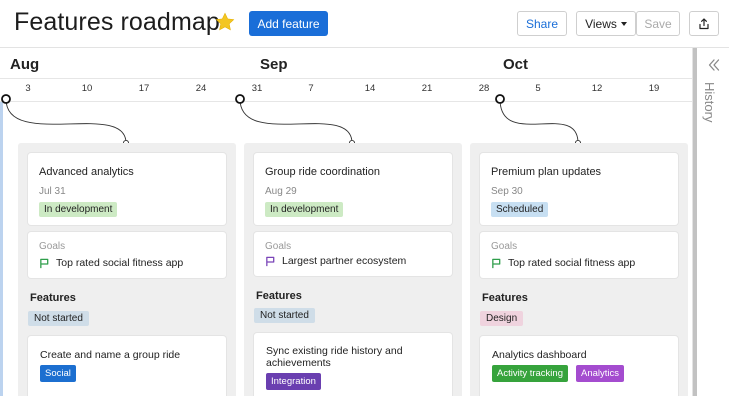  I want to click on feature-tag: Social, so click(58, 373).